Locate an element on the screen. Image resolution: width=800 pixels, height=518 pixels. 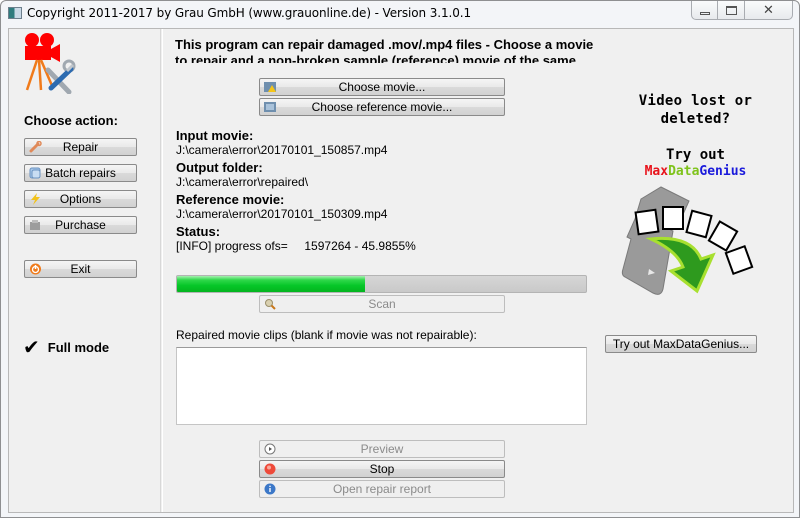
brand-max: Max is located at coordinates (656, 171).